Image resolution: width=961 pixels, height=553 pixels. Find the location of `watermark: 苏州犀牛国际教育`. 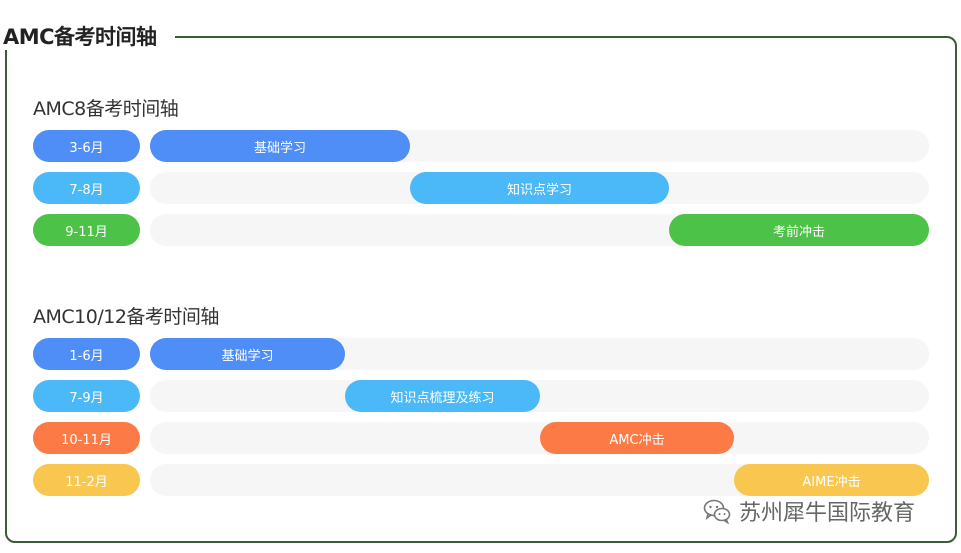

watermark: 苏州犀牛国际教育 is located at coordinates (809, 511).